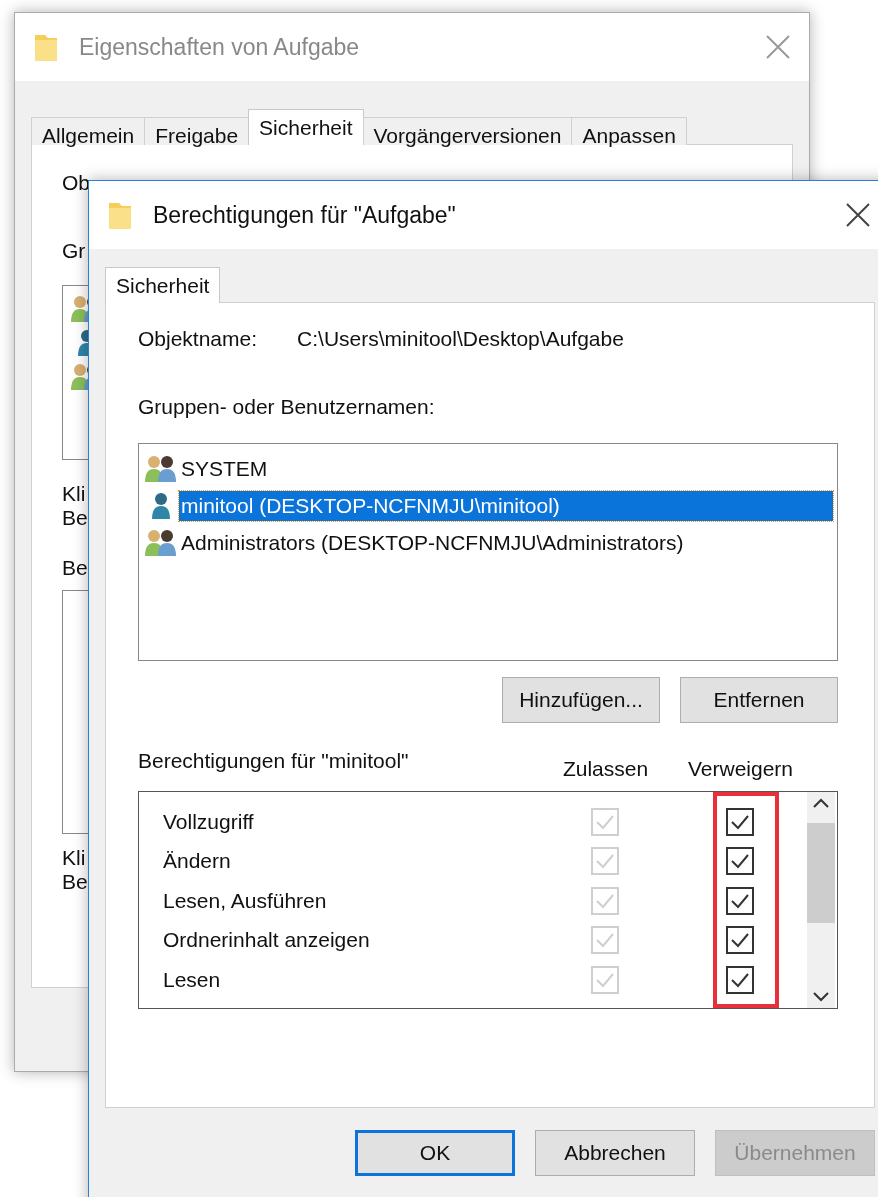  I want to click on tab: Anpassen, so click(629, 131).